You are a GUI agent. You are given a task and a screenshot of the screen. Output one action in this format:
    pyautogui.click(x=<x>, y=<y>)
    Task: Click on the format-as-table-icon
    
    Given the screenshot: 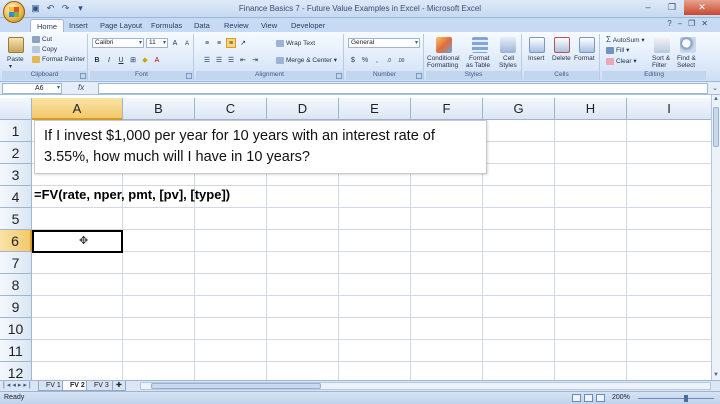 What is the action you would take?
    pyautogui.click(x=480, y=45)
    